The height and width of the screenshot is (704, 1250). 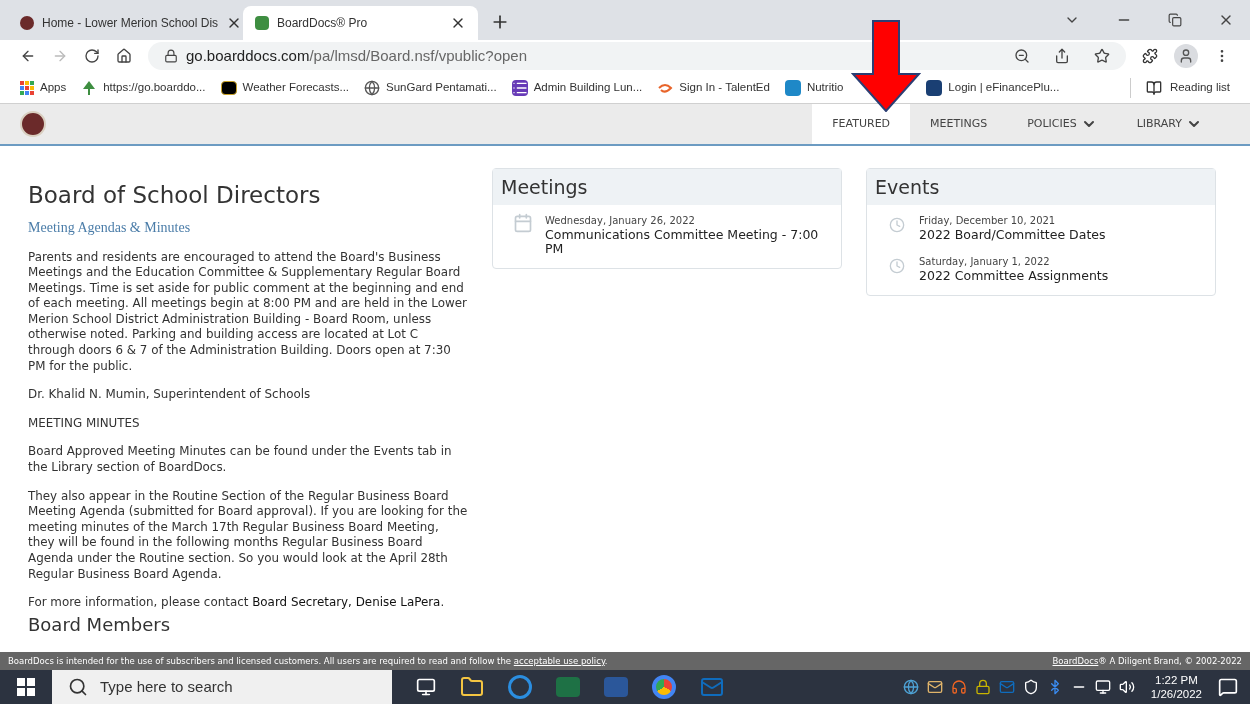 I want to click on task-view-icon, so click(x=426, y=687).